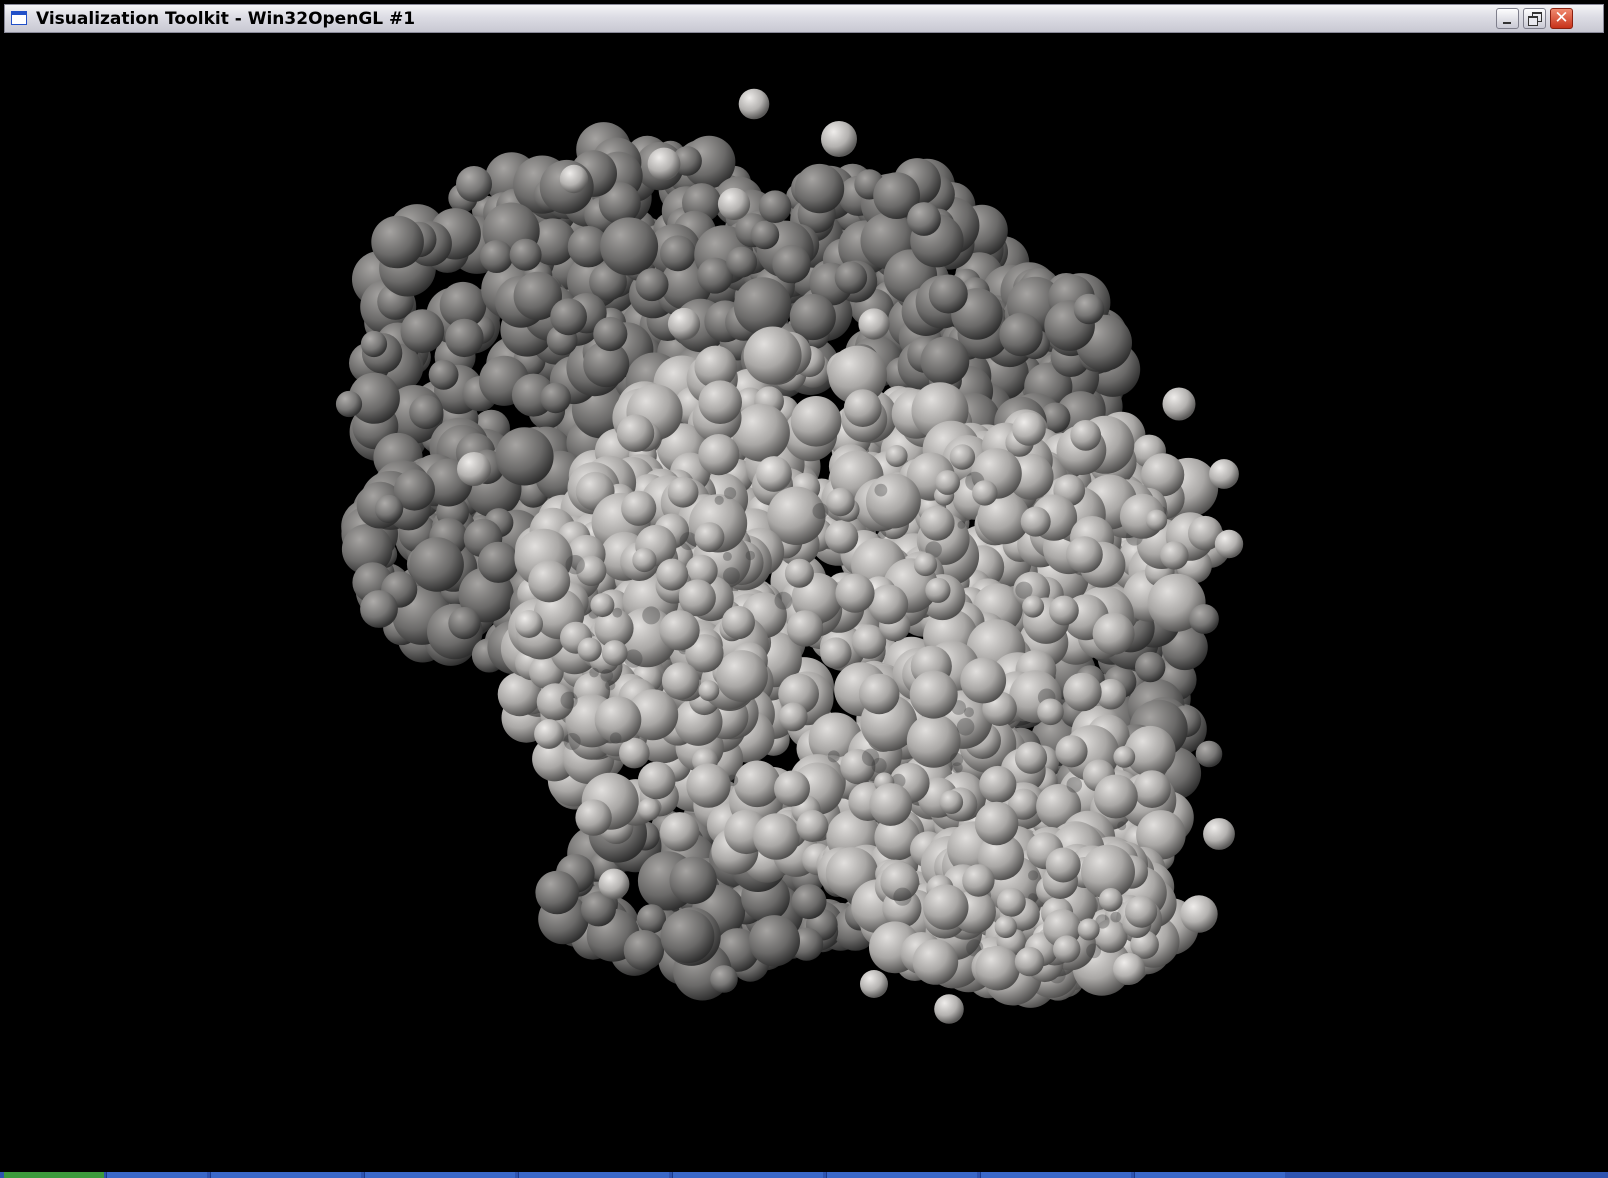 This screenshot has height=1178, width=1608. Describe the element at coordinates (226, 19) in the screenshot. I see `window-title: Visualization Toolkit - Win32OpenGL #1` at that location.